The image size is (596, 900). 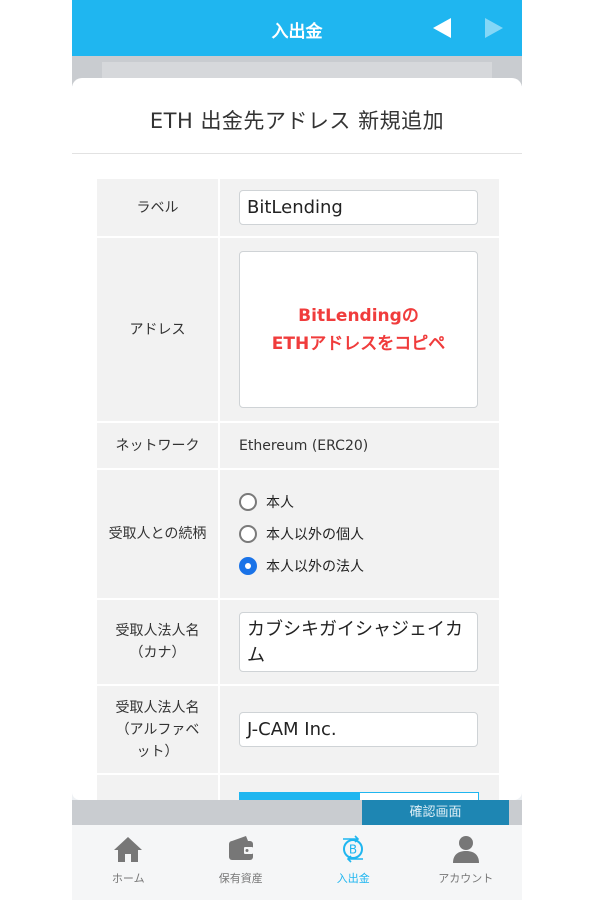 What do you see at coordinates (128, 878) in the screenshot?
I see `nav-label: ホーム` at bounding box center [128, 878].